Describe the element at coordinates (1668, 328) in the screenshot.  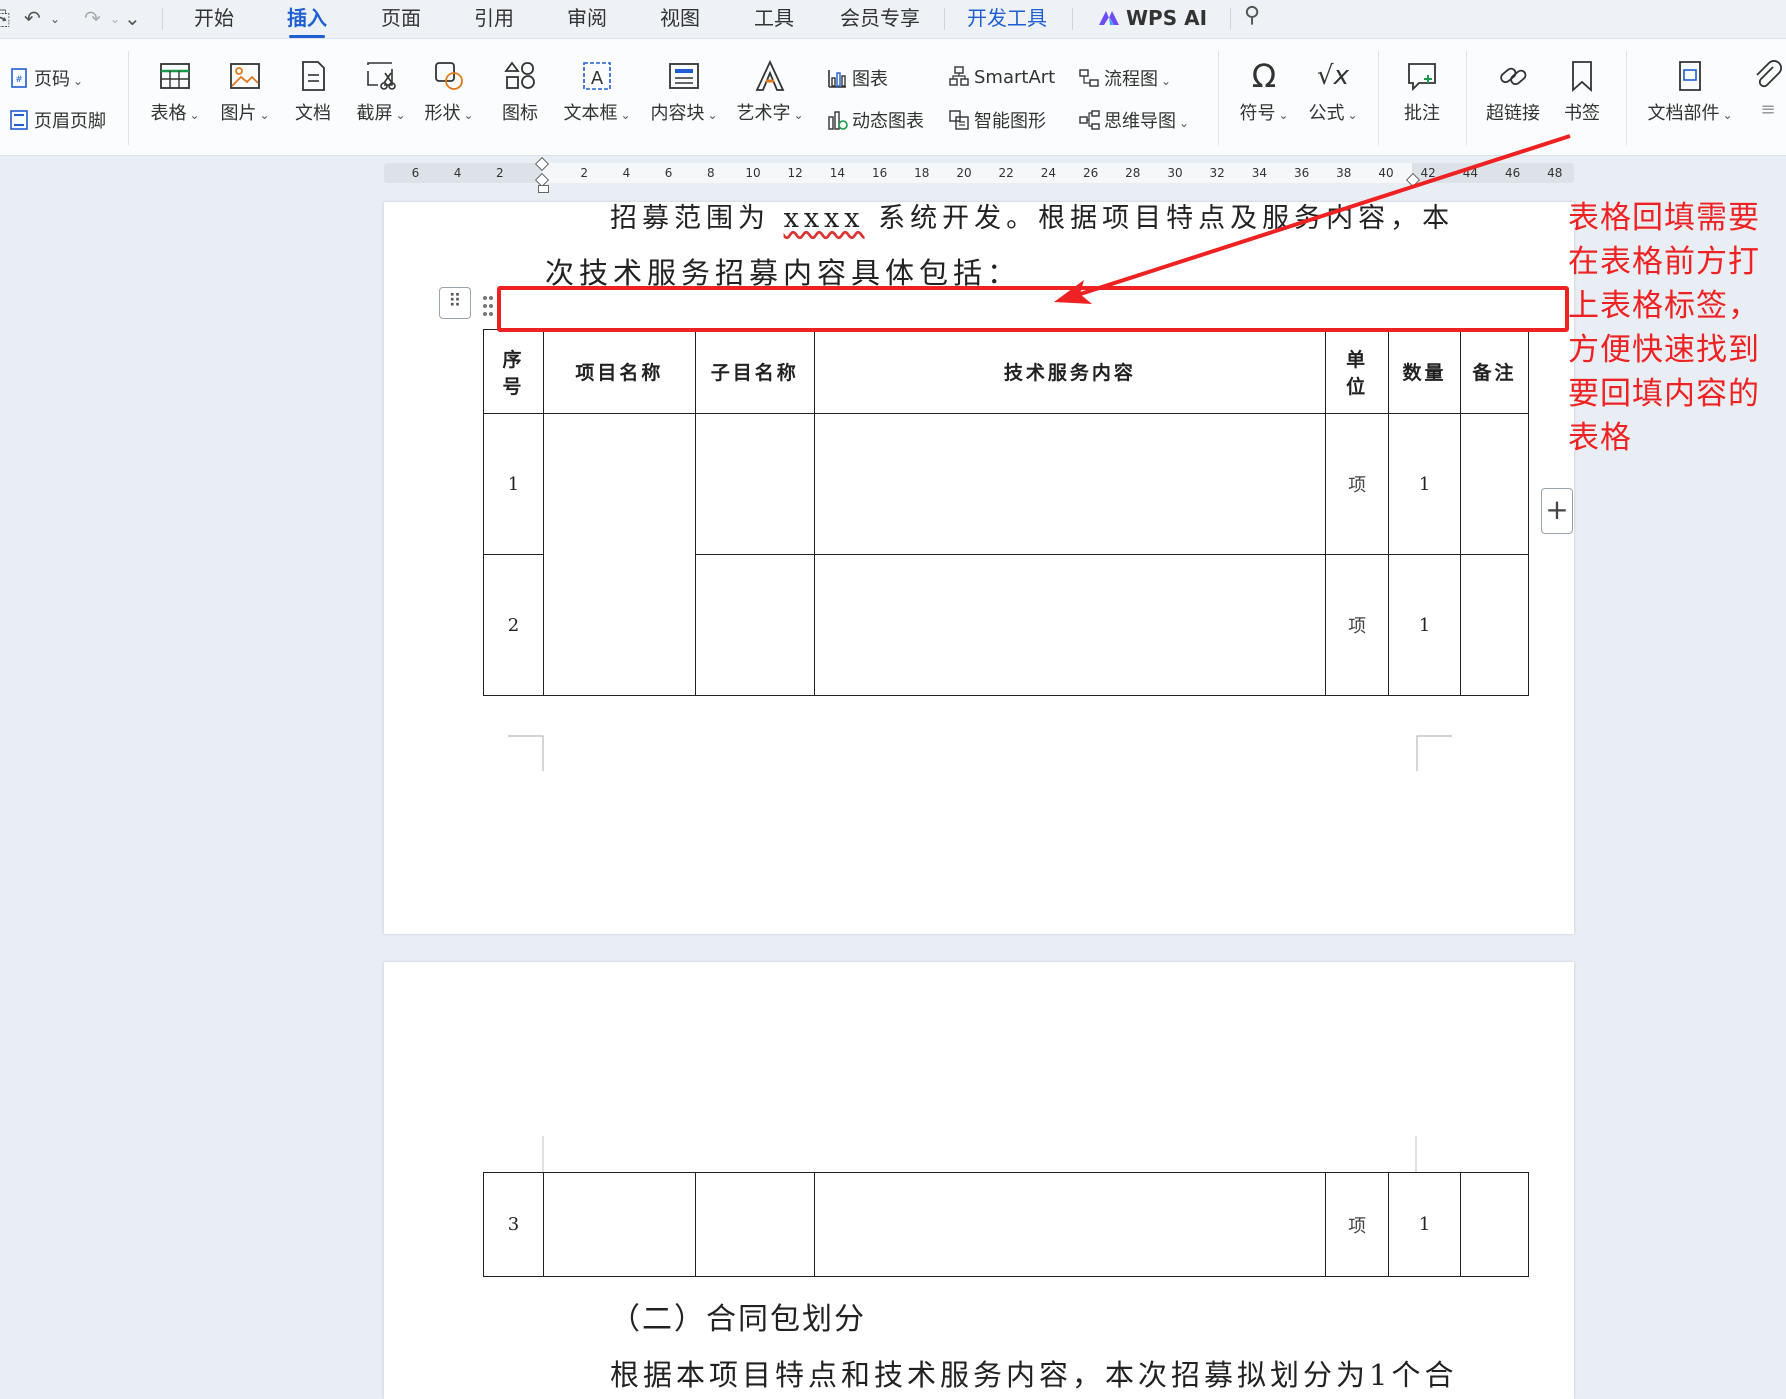
I see `annotation-note: 表格回填需要 在表格前方打 上表格标签， 方便快速找到 要回填内容的 表格` at that location.